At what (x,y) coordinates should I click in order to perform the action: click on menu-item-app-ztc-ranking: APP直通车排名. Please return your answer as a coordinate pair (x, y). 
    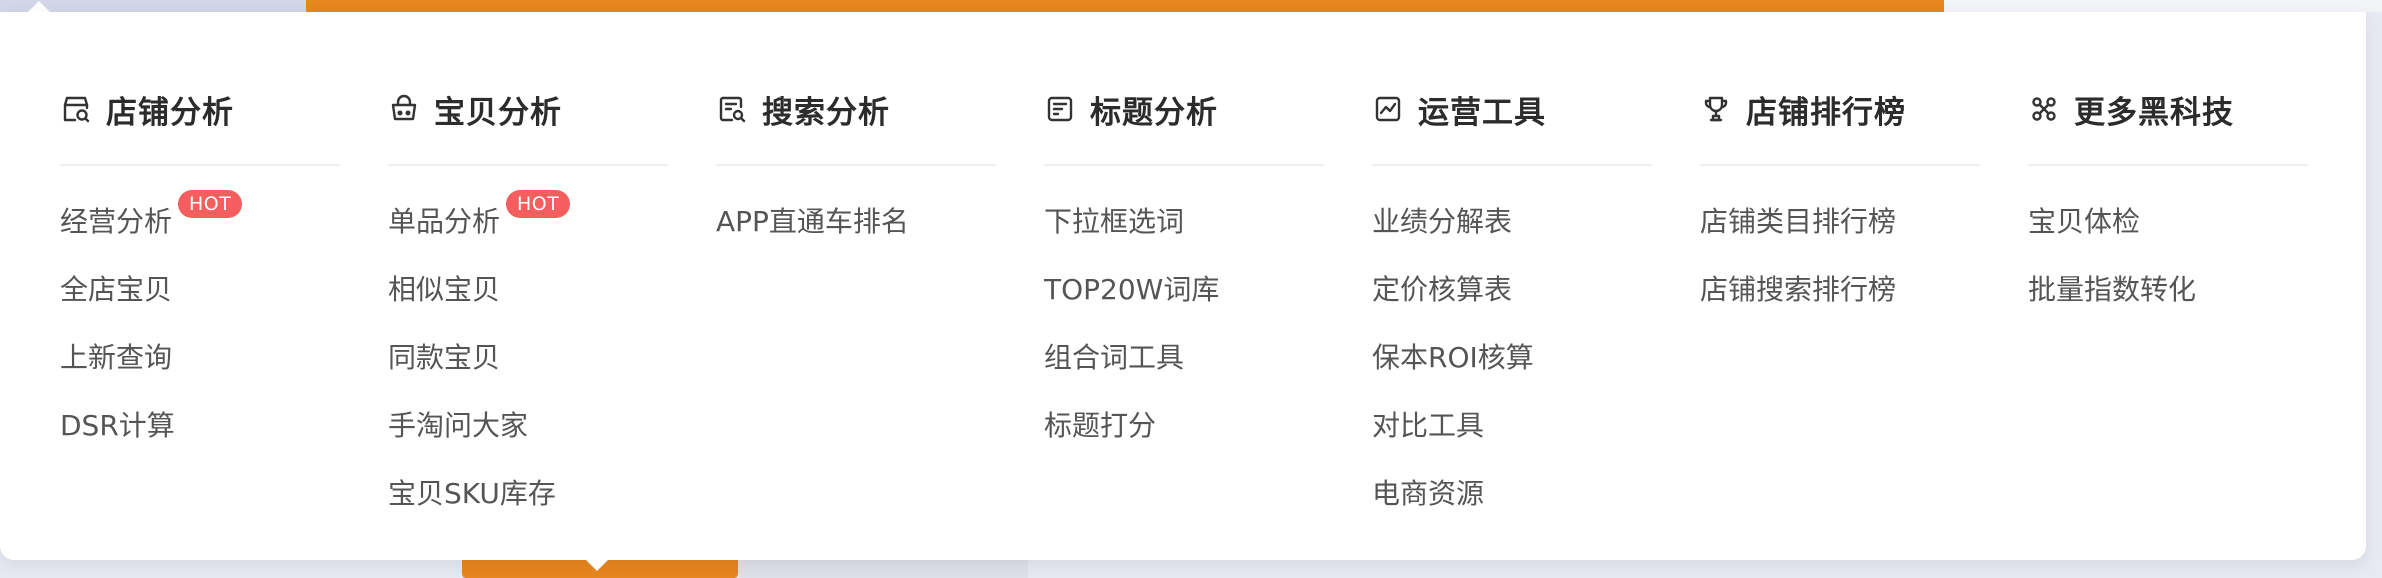
    Looking at the image, I should click on (856, 220).